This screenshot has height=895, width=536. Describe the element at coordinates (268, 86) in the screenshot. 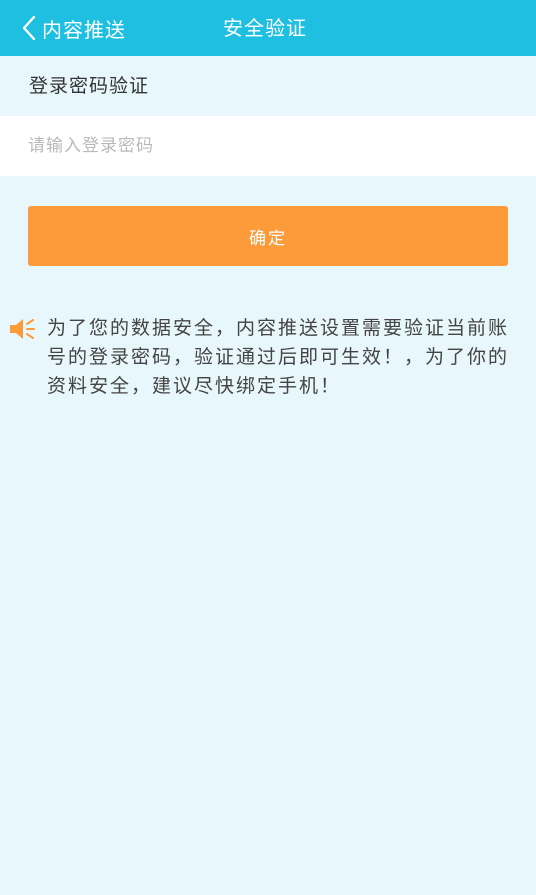

I see `section-label: 登录密码验证` at that location.